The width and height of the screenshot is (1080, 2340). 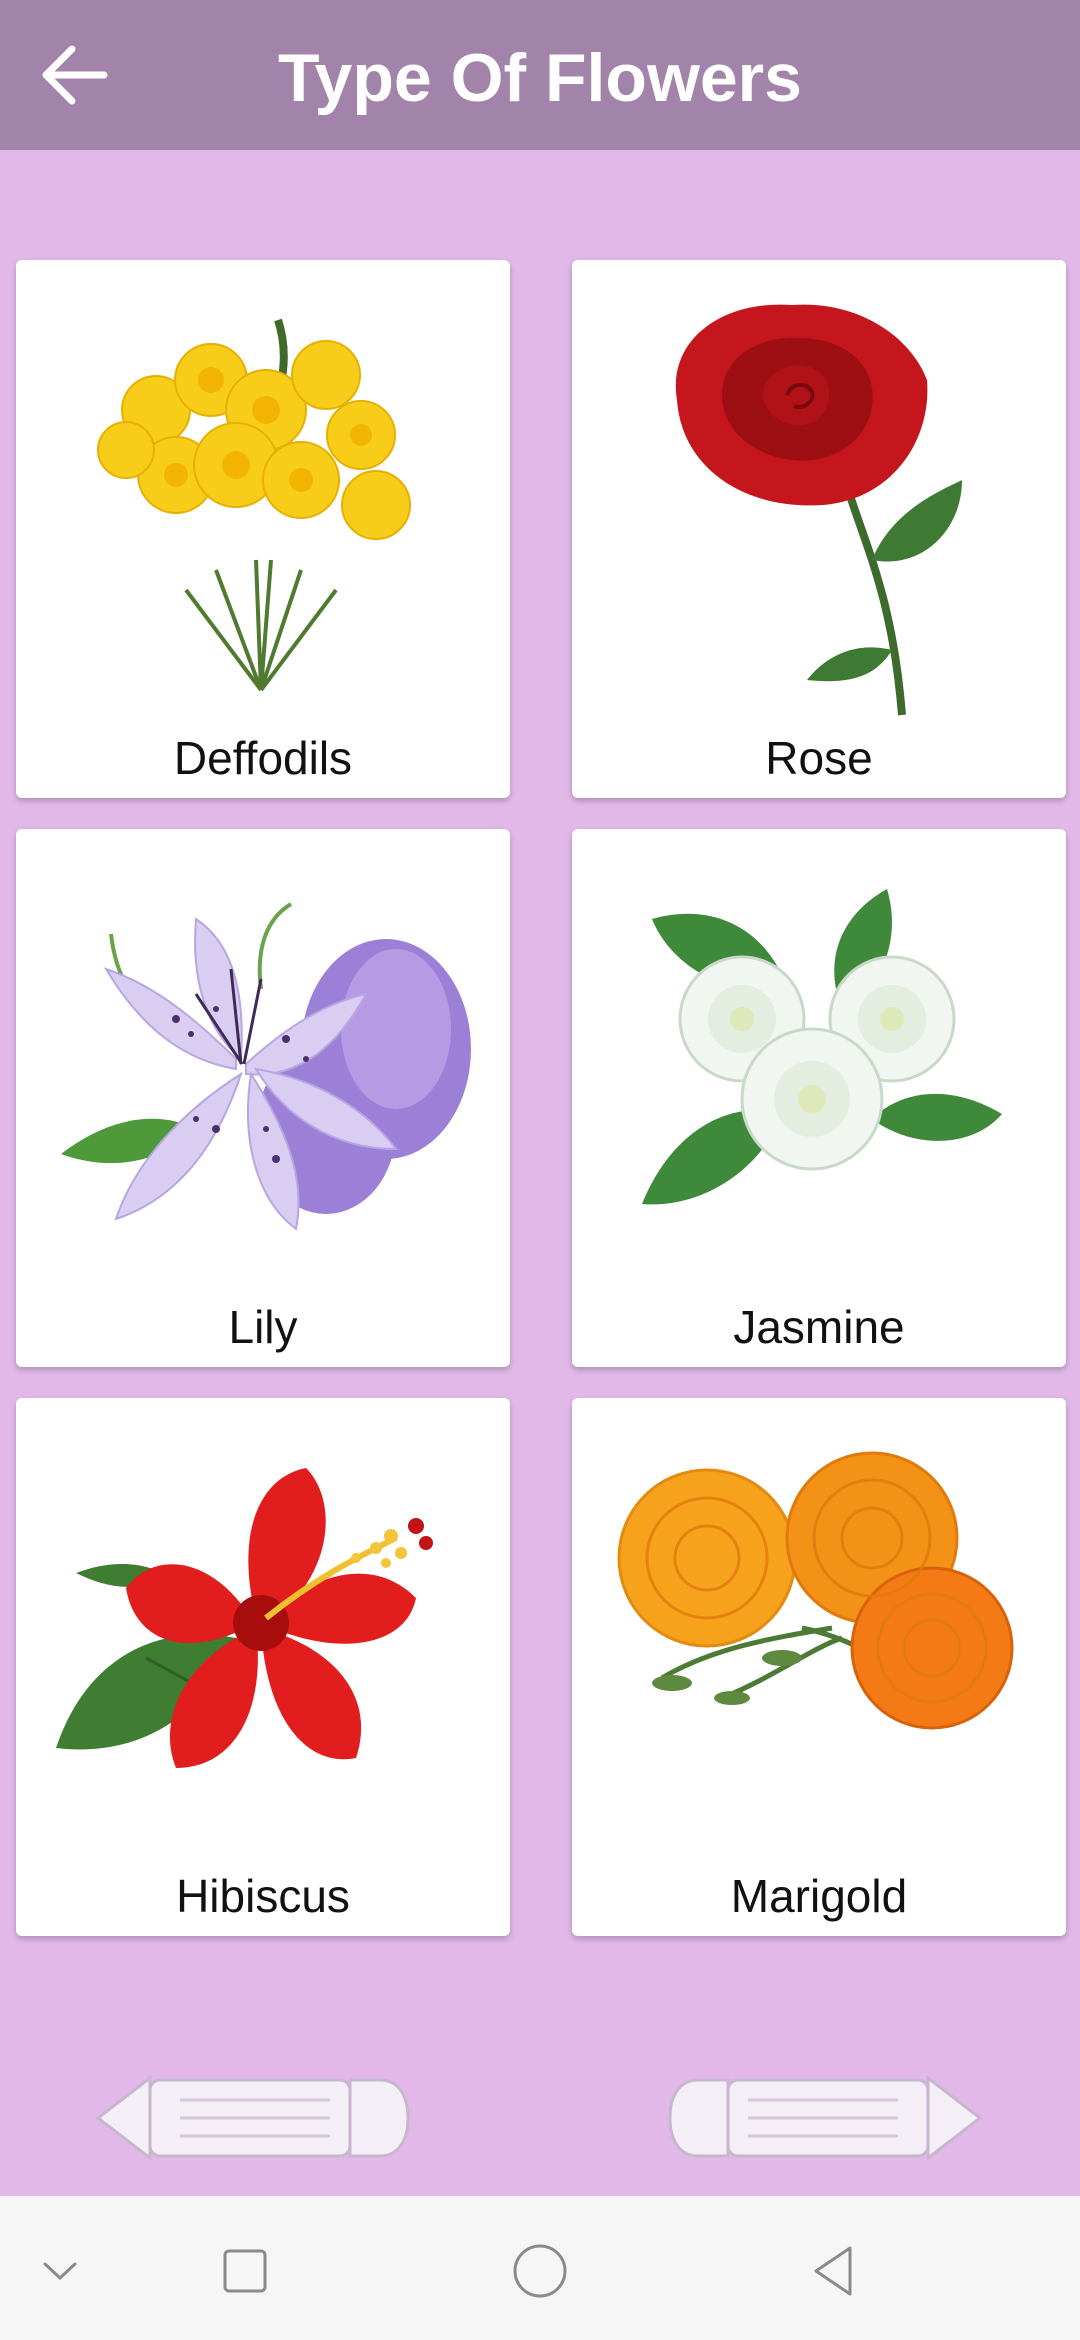 I want to click on flower-card-hibiscus: Hibiscus, so click(x=263, y=1667).